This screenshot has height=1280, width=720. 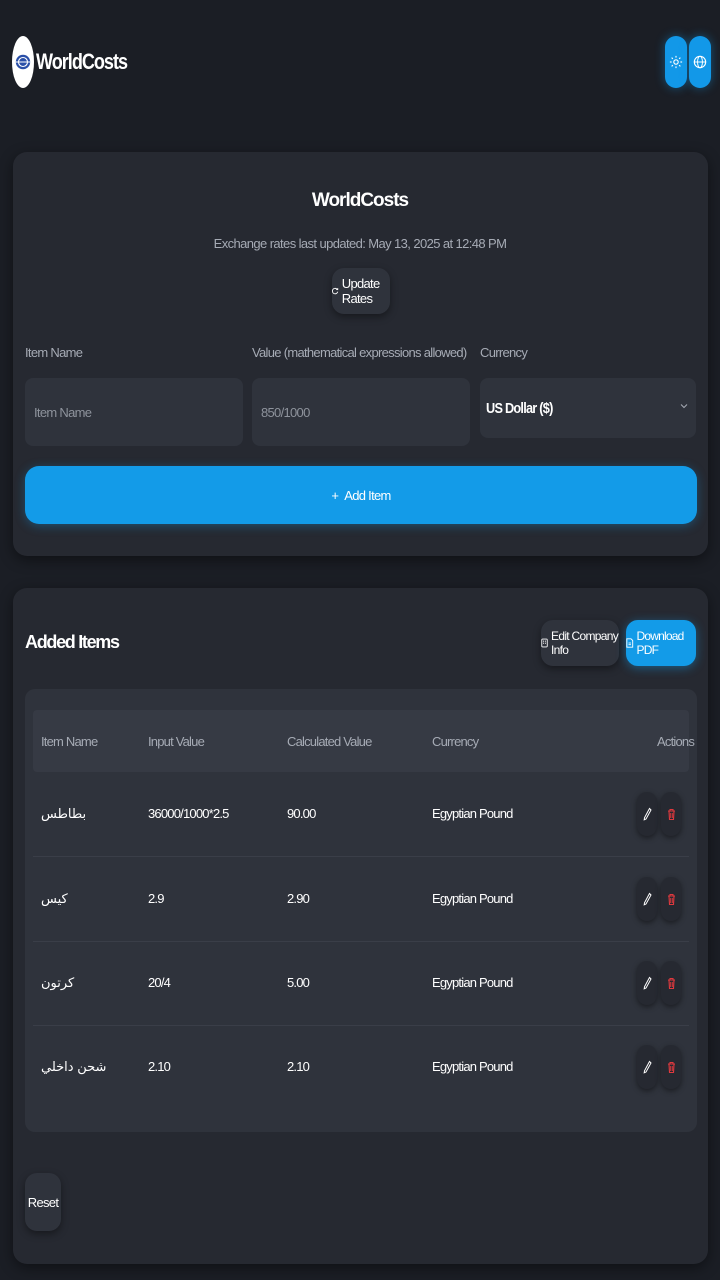 What do you see at coordinates (69, 741) in the screenshot?
I see `column-header-item-name: Item Name` at bounding box center [69, 741].